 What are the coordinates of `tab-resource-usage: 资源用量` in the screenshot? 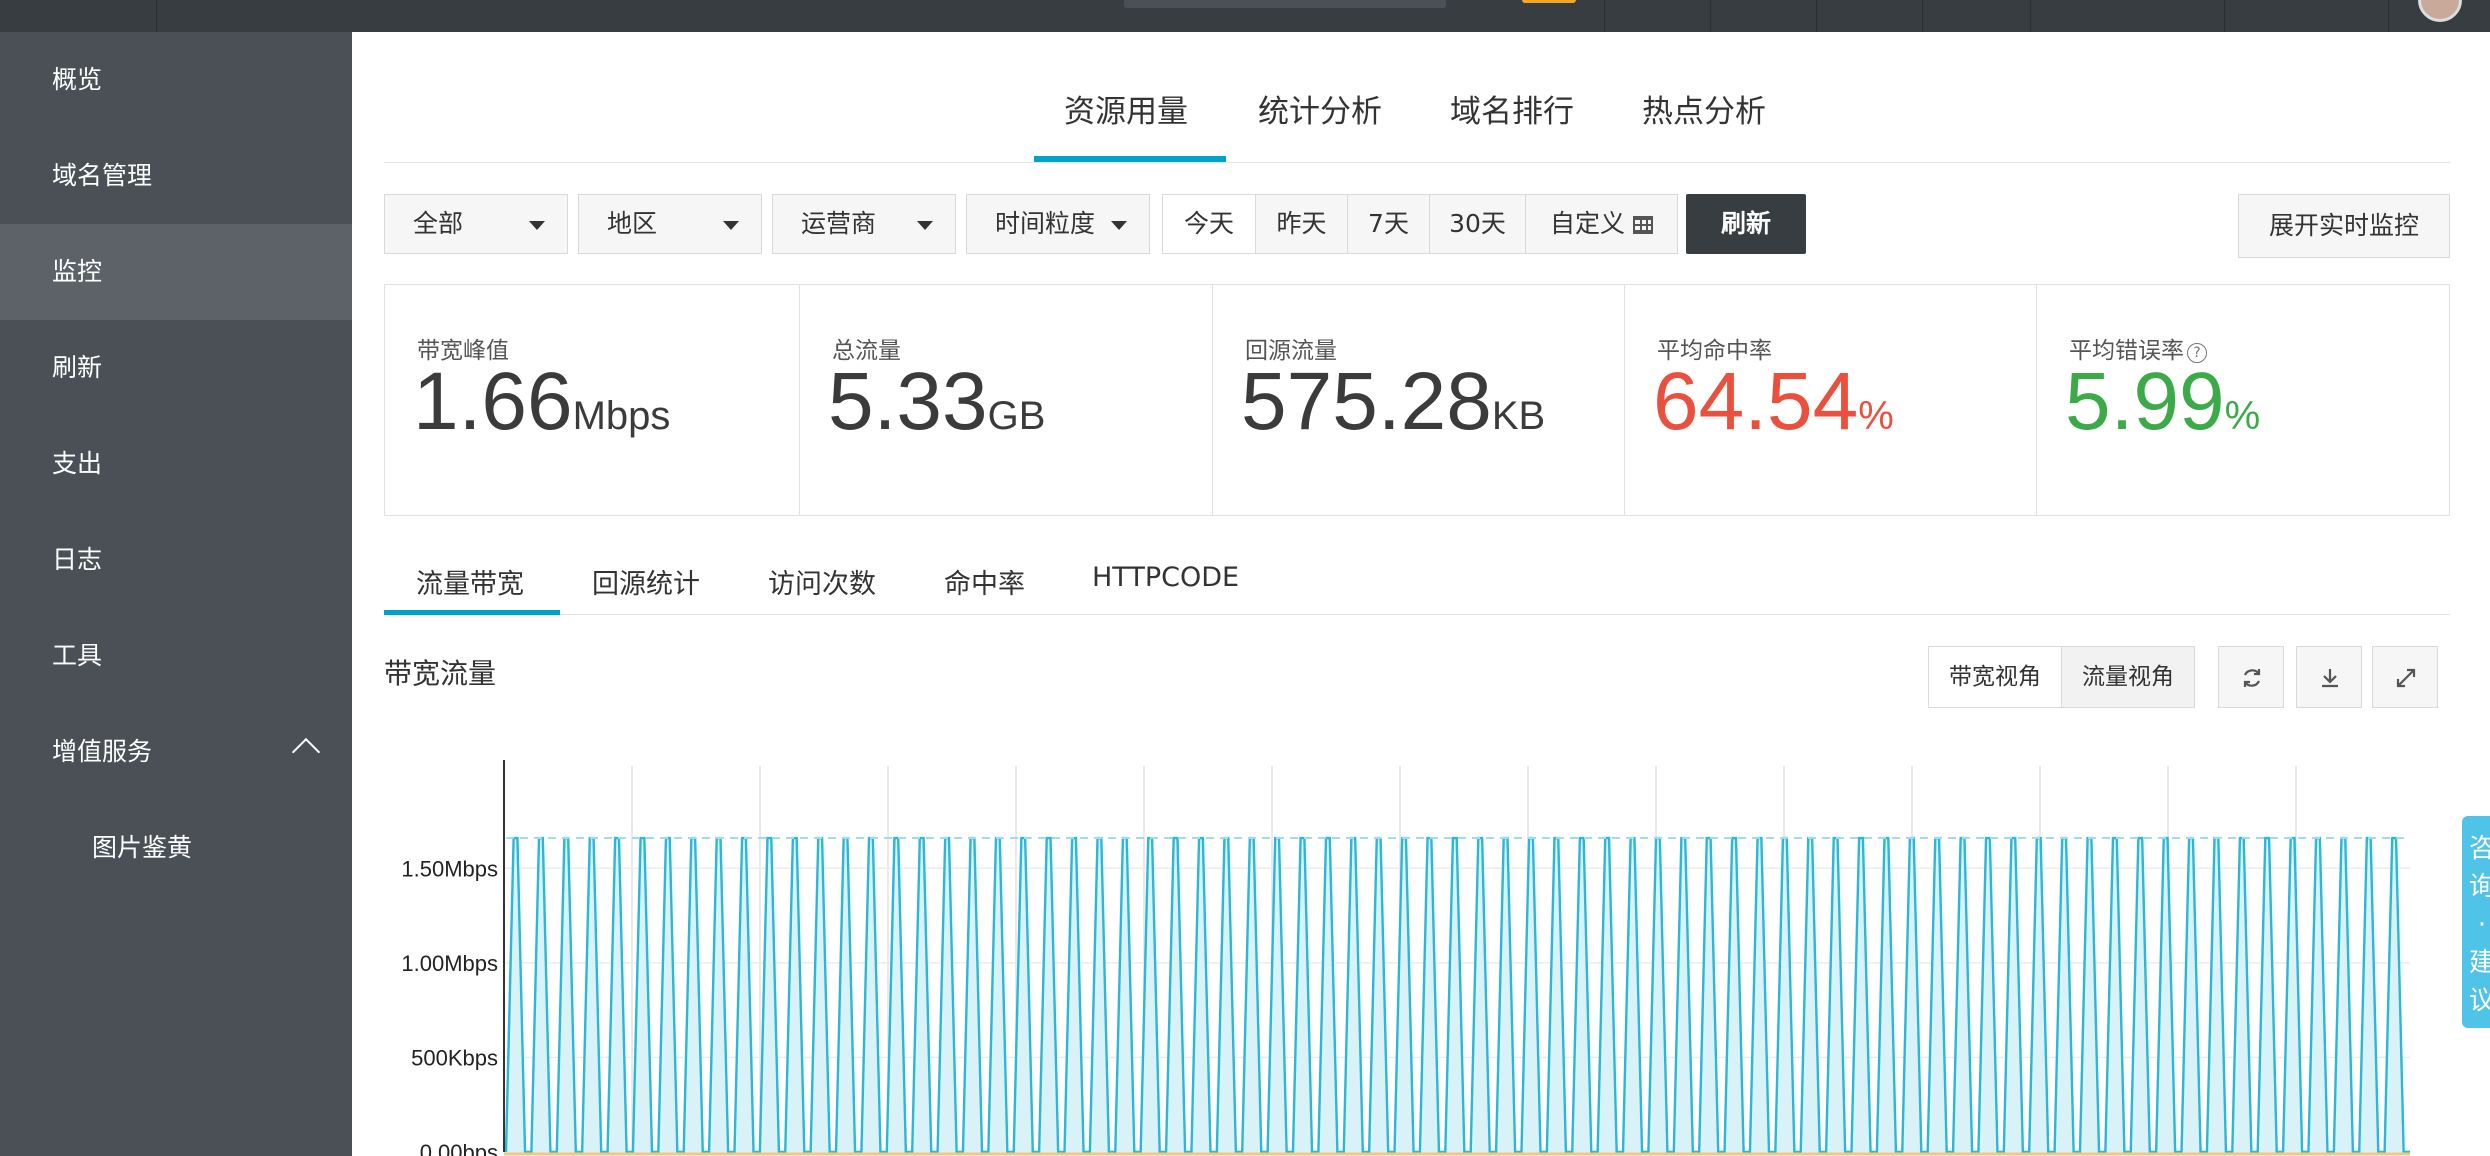 It's located at (1126, 108).